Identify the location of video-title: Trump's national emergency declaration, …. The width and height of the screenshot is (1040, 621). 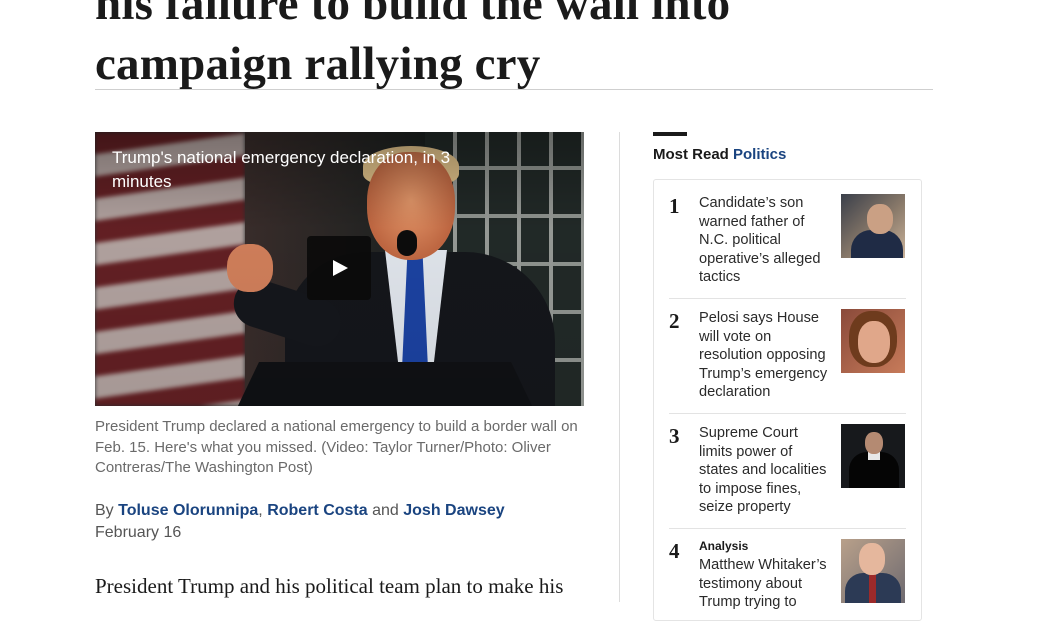
(281, 169).